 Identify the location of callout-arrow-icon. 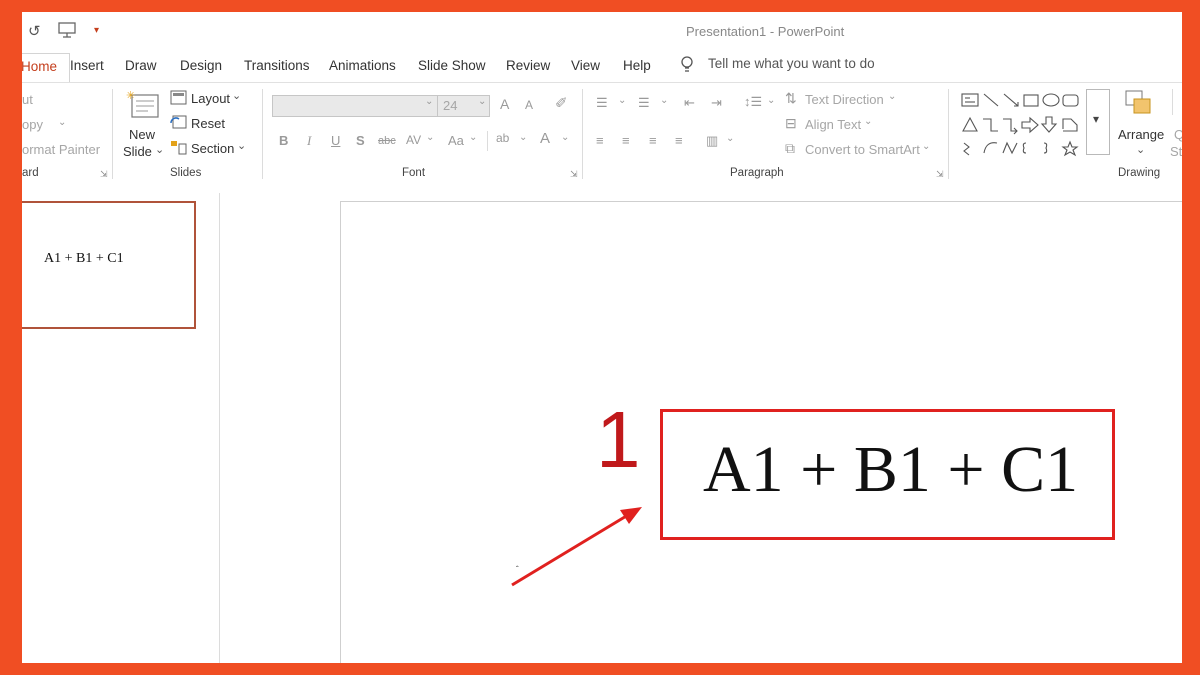
(576, 547).